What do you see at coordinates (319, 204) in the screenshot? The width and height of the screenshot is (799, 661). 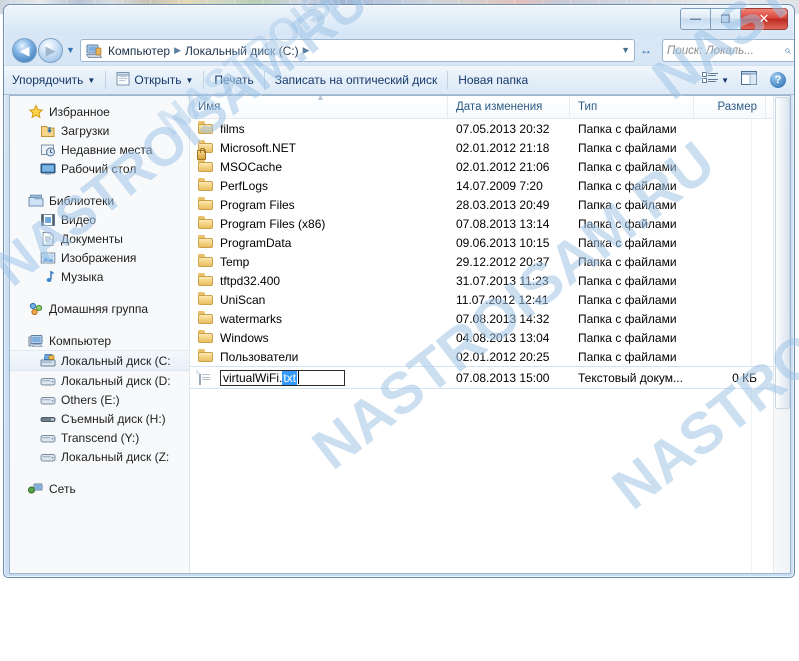 I see `file-name-cell: Program Files` at bounding box center [319, 204].